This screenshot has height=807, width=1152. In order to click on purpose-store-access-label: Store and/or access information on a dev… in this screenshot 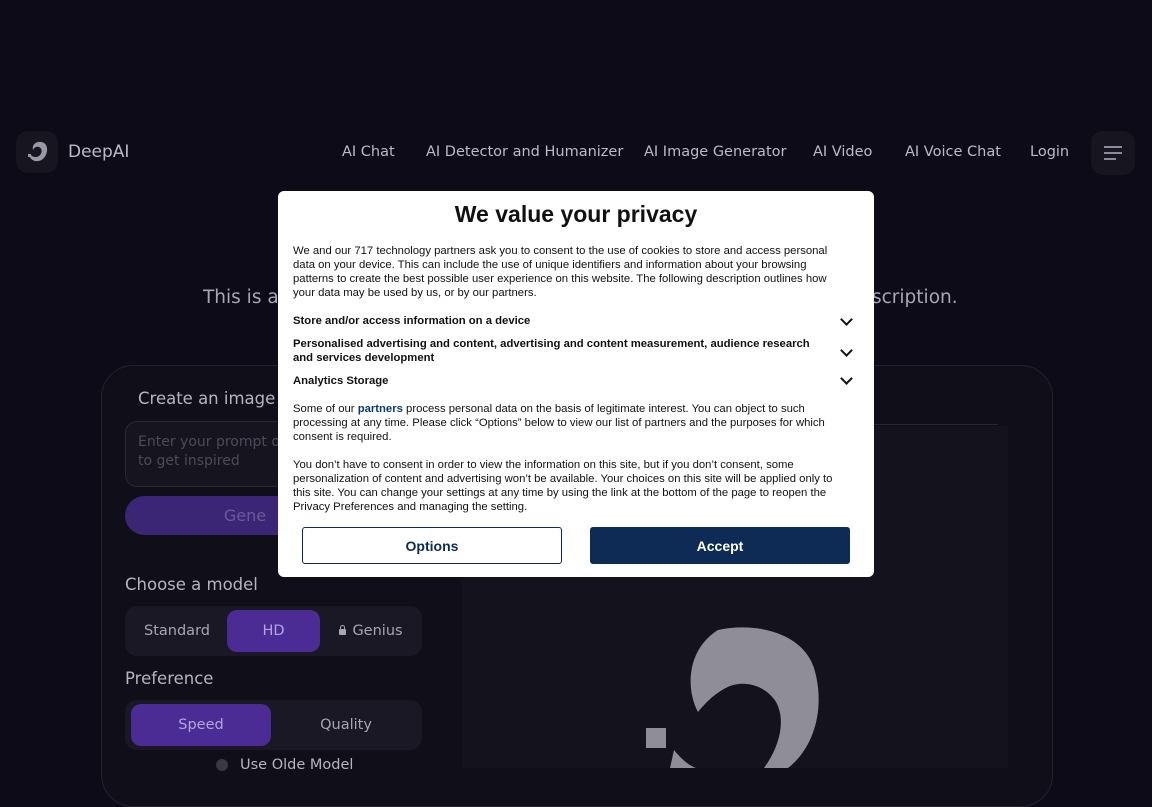, I will do `click(412, 321)`.